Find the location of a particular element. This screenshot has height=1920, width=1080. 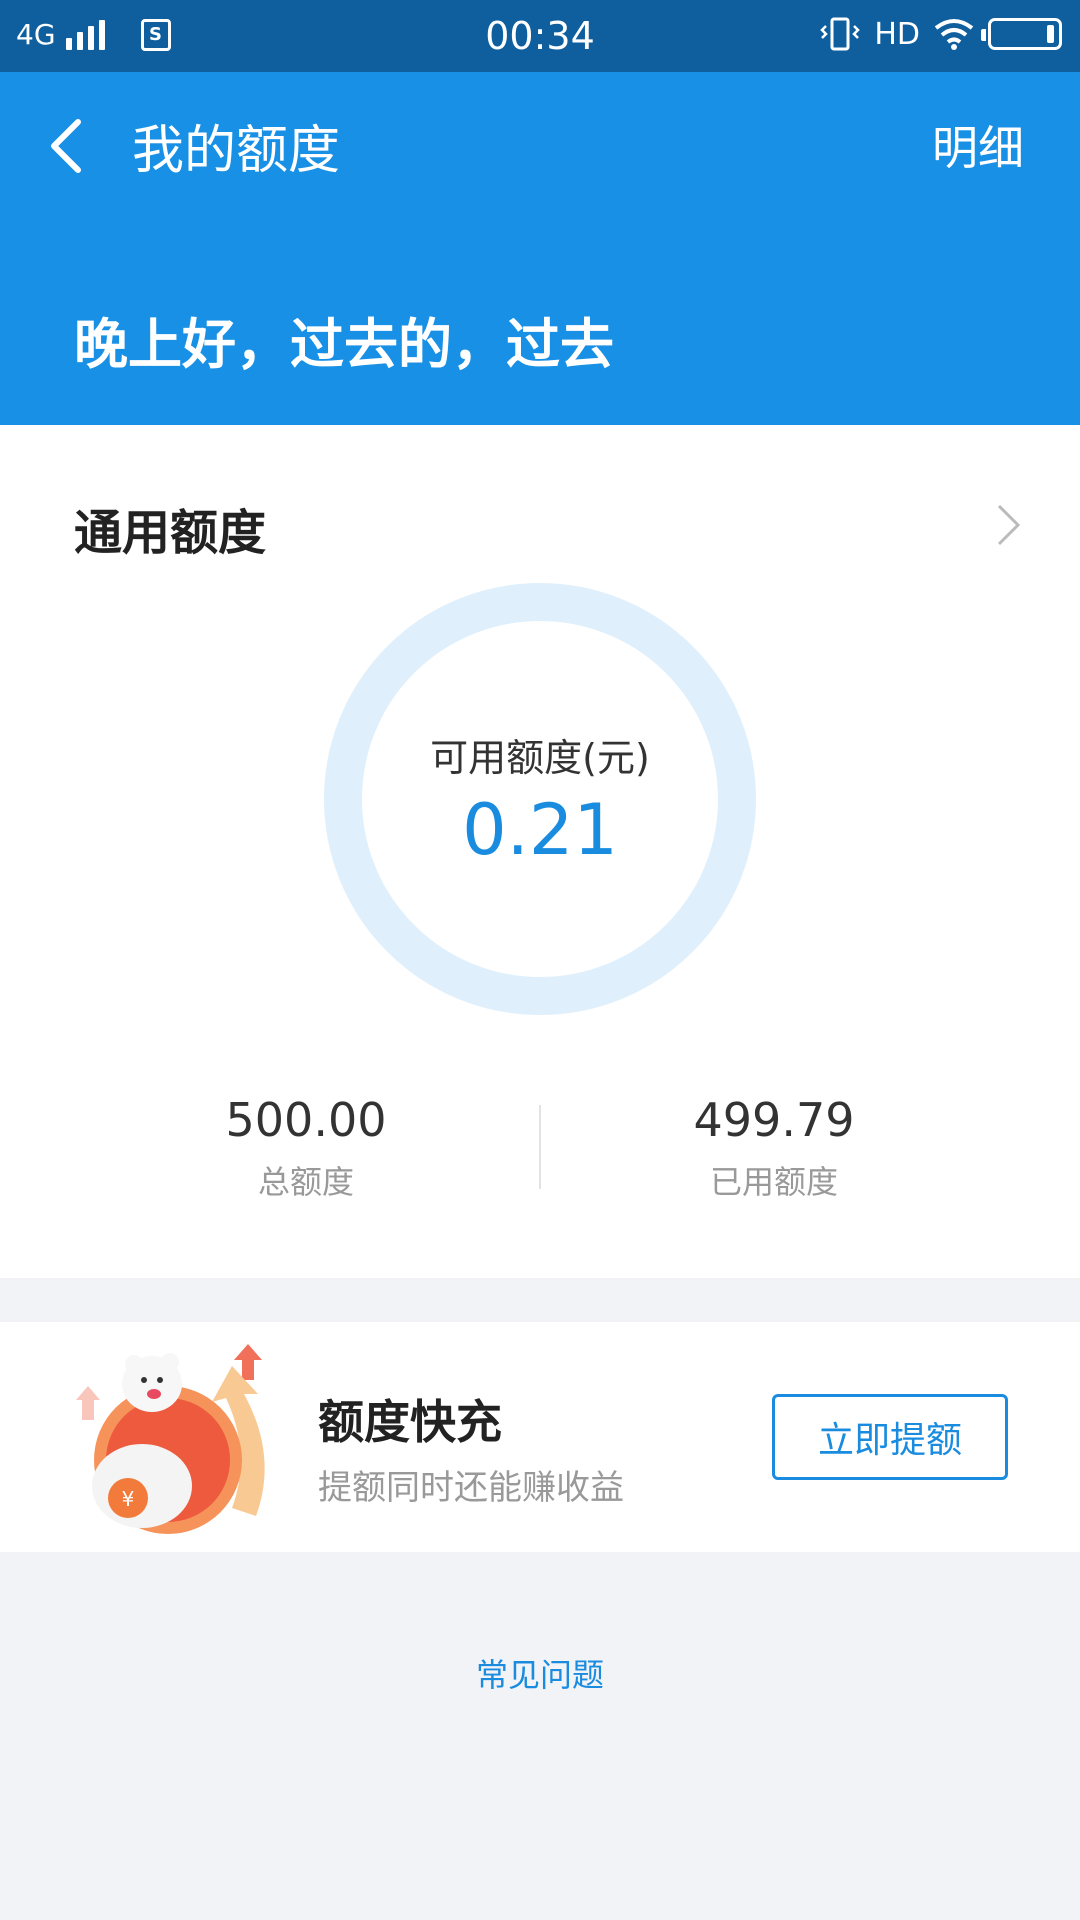

promo-title: 额度快充 is located at coordinates (410, 1422).